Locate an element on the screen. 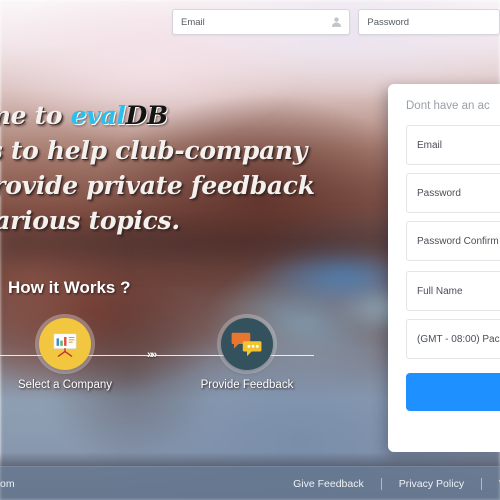 The image size is (500, 500). step-1-label: Select a Company is located at coordinates (65, 385).